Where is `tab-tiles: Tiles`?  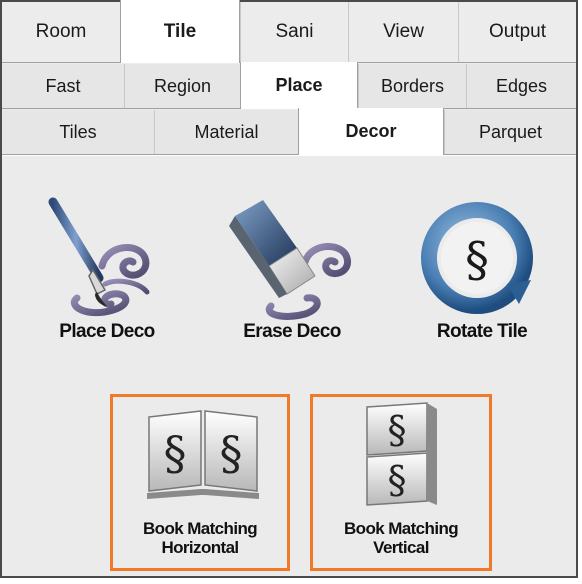 tab-tiles: Tiles is located at coordinates (78, 132).